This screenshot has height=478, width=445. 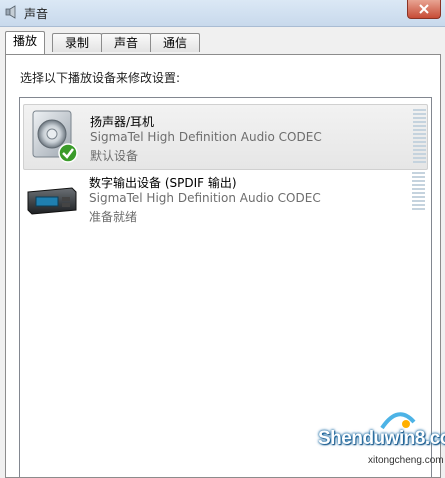 I want to click on tab-sounds: 声音, so click(x=126, y=42).